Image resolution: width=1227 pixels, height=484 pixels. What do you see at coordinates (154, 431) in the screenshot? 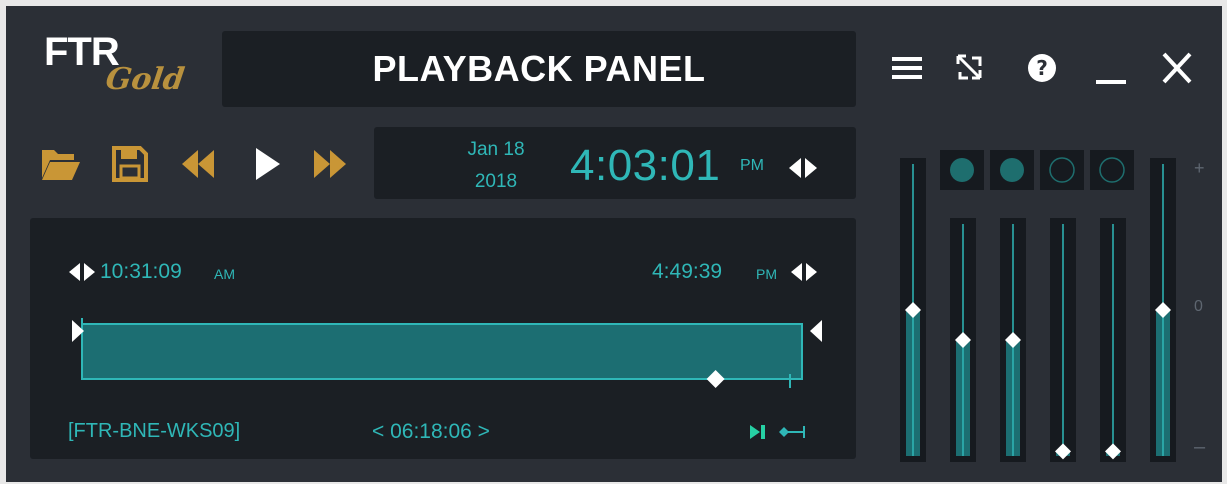
I see `machine-name: [FTR-BNE-WKS09]` at bounding box center [154, 431].